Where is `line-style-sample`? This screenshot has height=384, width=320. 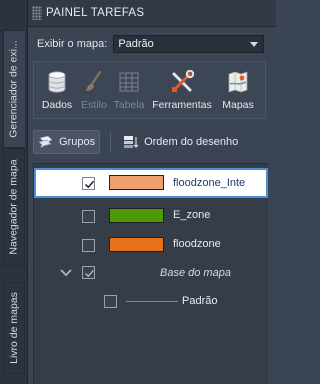
line-style-sample is located at coordinates (152, 301).